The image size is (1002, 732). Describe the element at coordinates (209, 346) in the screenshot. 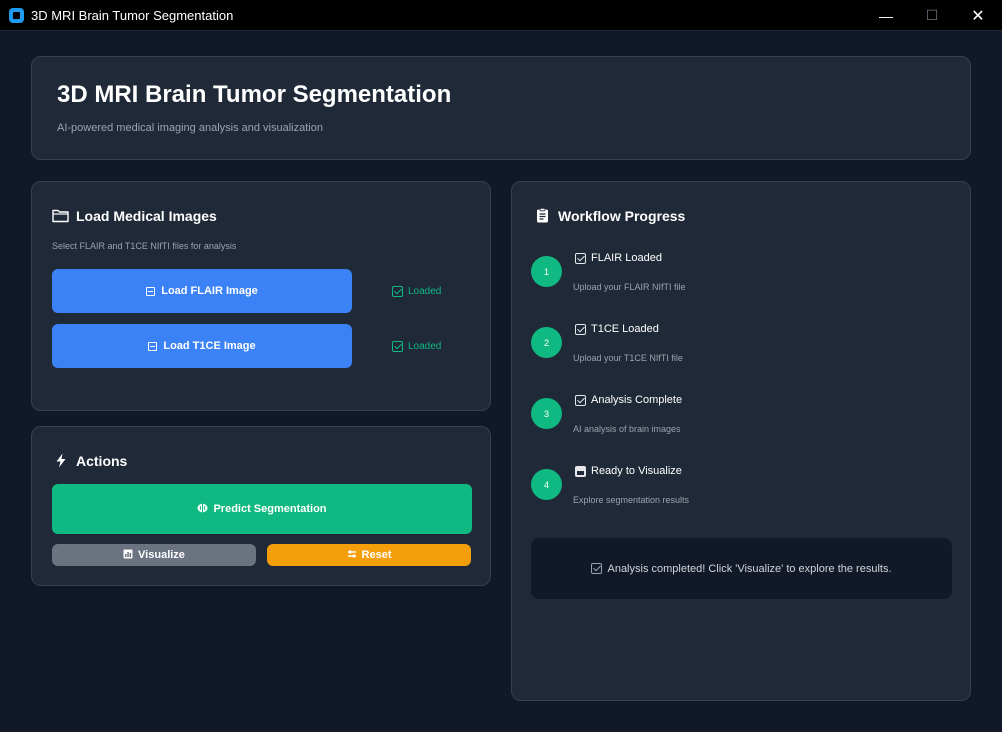

I see `load-t1ce-label: Load T1CE Image` at that location.